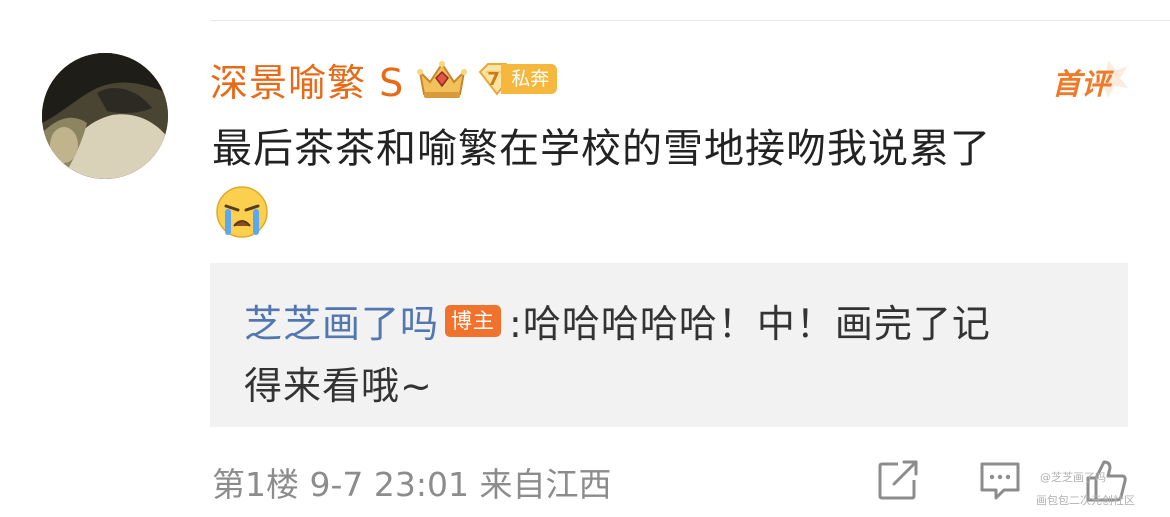 The width and height of the screenshot is (1170, 517). I want to click on reply-text-line-2: 得来看哦~, so click(338, 386).